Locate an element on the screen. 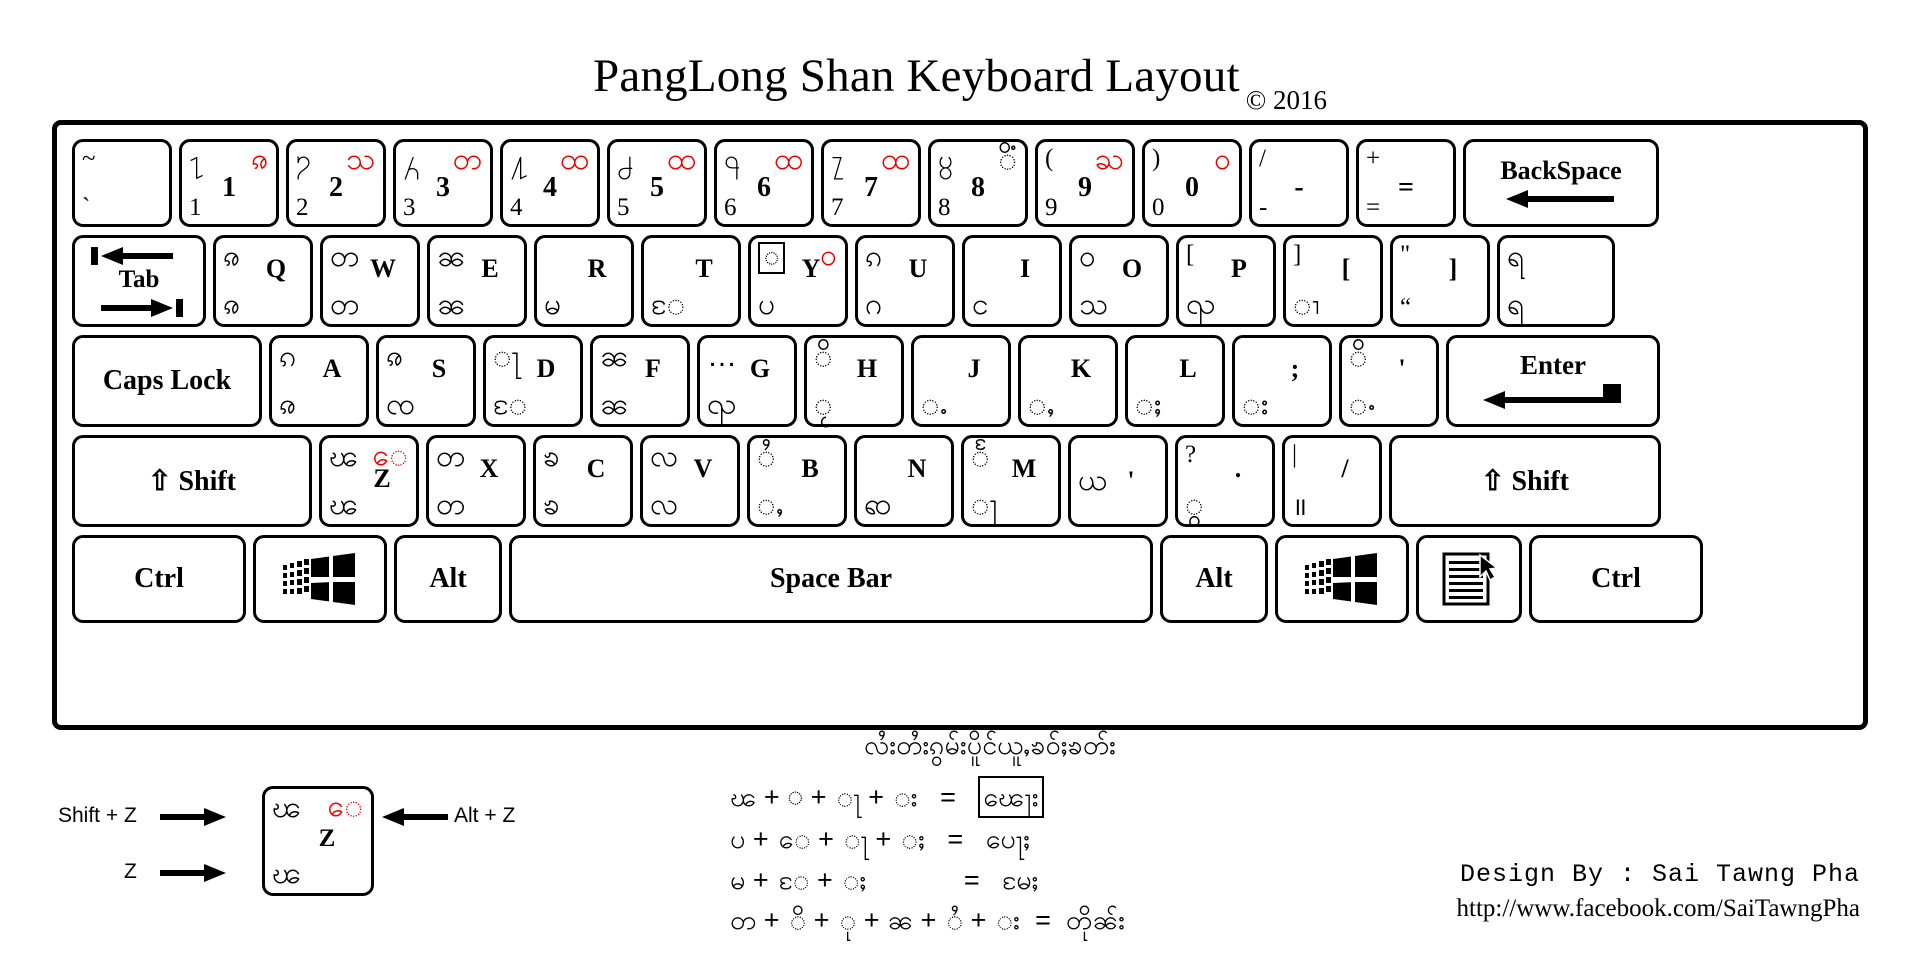 The image size is (1920, 960). key-equals: + = = is located at coordinates (1406, 183).